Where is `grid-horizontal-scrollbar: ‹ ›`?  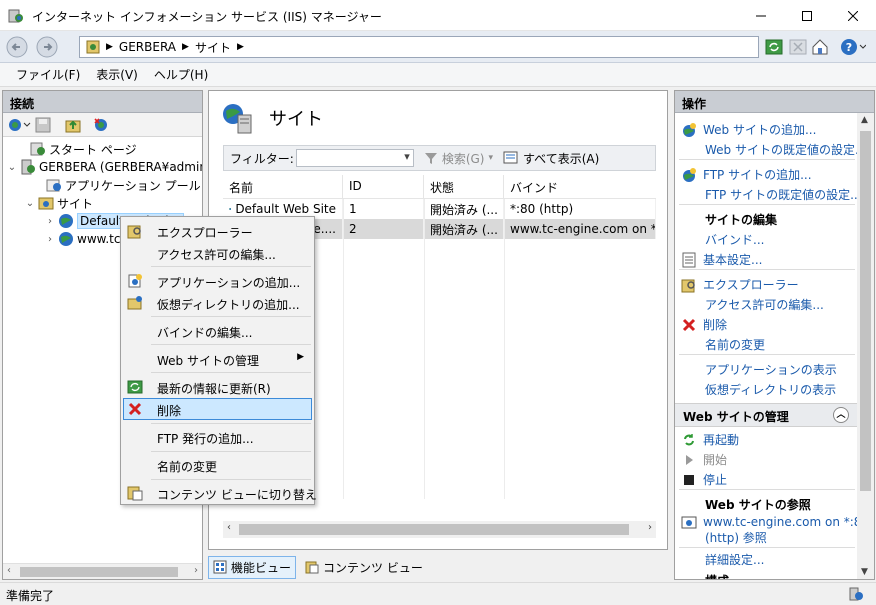 grid-horizontal-scrollbar: ‹ › is located at coordinates (439, 529).